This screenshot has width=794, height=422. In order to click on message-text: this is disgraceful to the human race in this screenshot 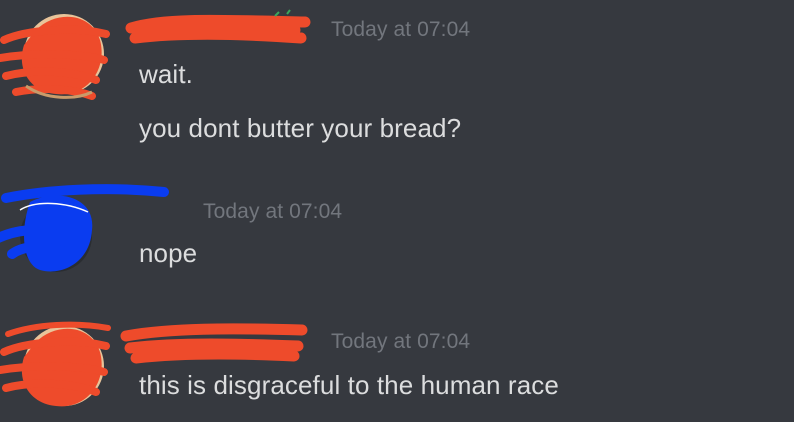, I will do `click(349, 385)`.